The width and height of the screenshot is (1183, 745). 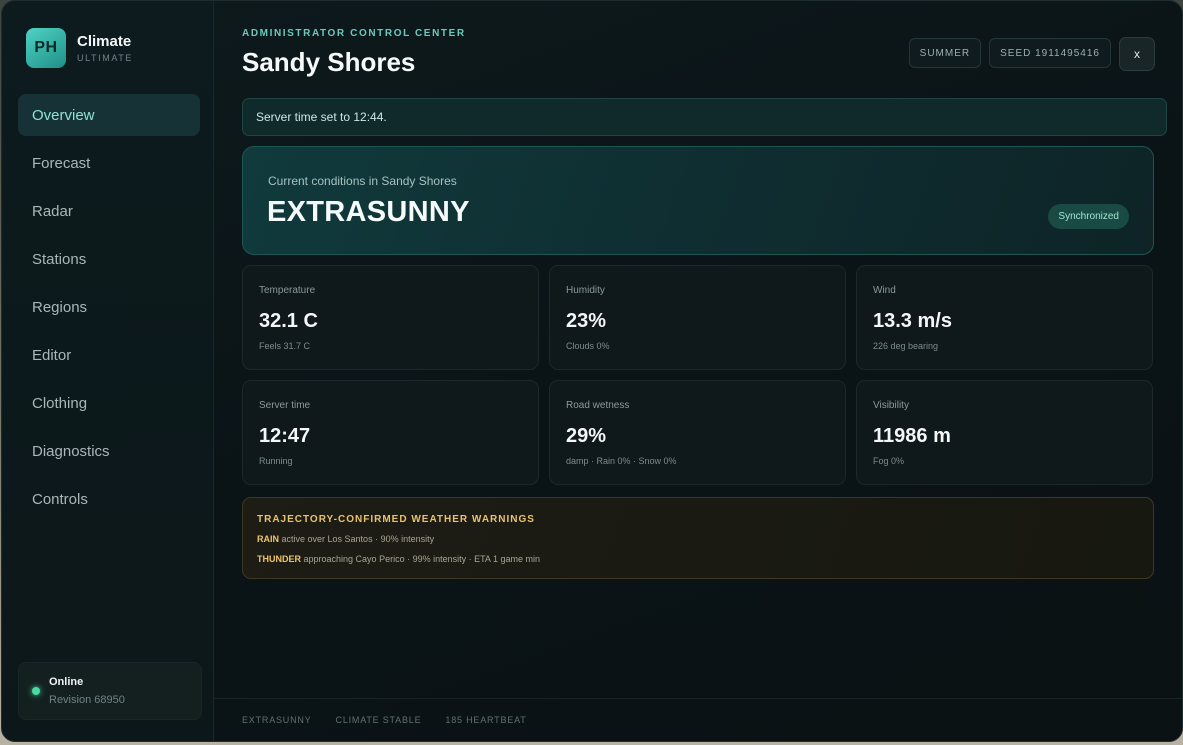 I want to click on stat-value: 32.1 C, so click(x=288, y=321).